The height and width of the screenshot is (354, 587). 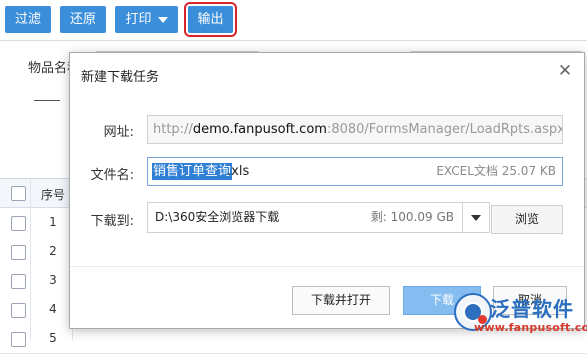 What do you see at coordinates (83, 19) in the screenshot?
I see `restore-button: 还原` at bounding box center [83, 19].